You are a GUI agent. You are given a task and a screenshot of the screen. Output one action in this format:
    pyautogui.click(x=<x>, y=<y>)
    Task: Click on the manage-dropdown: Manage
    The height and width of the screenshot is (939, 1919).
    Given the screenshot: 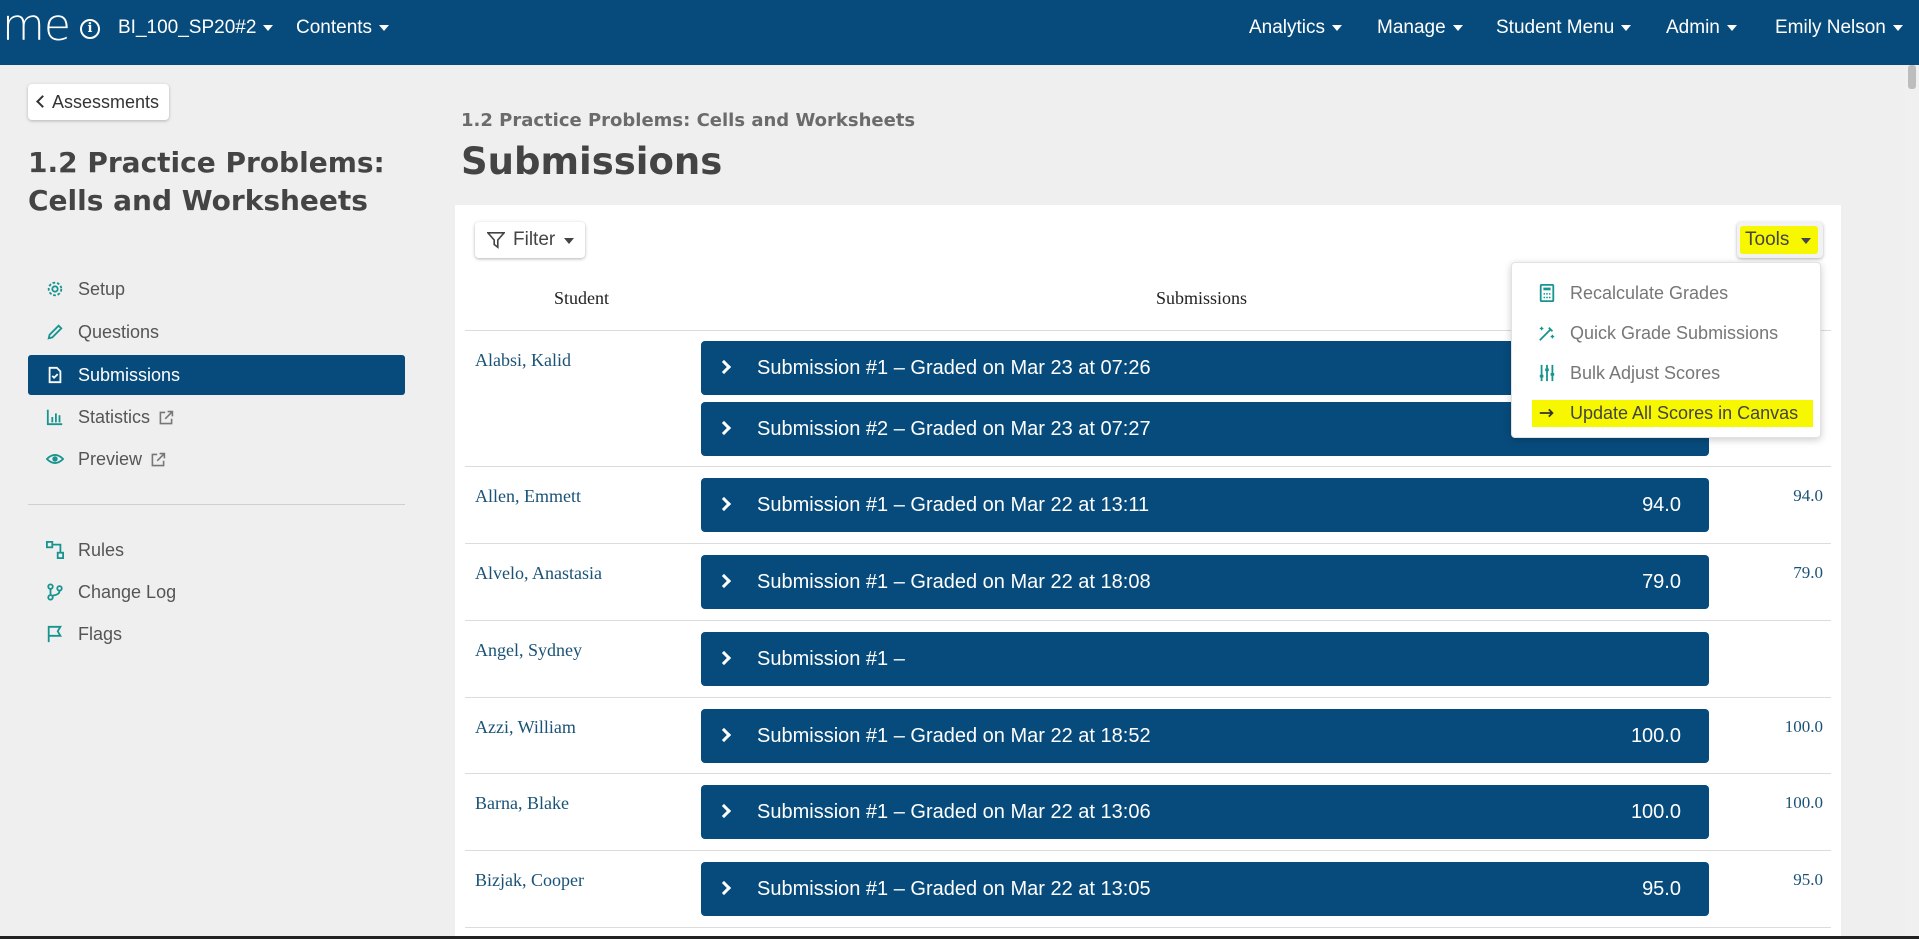 What is the action you would take?
    pyautogui.click(x=1420, y=32)
    